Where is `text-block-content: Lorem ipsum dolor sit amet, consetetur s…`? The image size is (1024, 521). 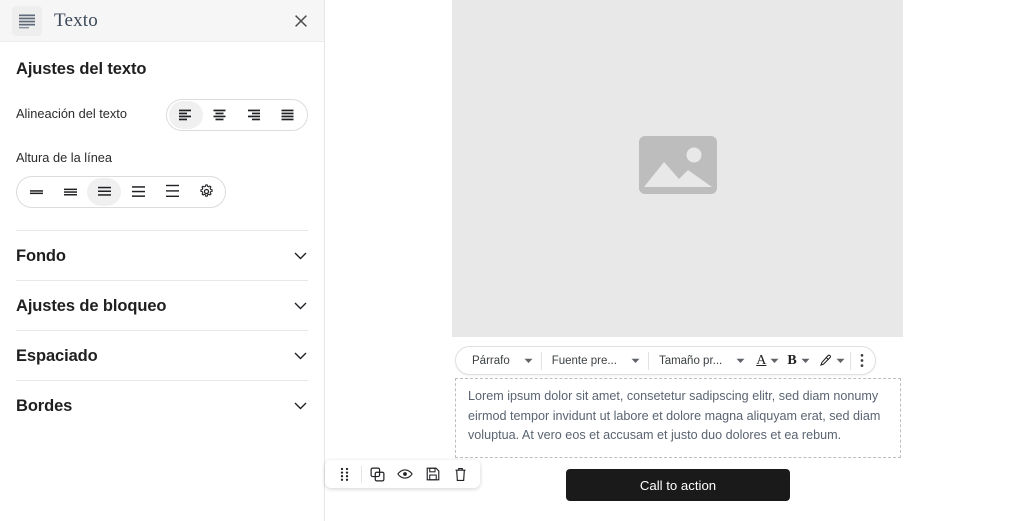
text-block-content: Lorem ipsum dolor sit amet, consetetur s… is located at coordinates (674, 416).